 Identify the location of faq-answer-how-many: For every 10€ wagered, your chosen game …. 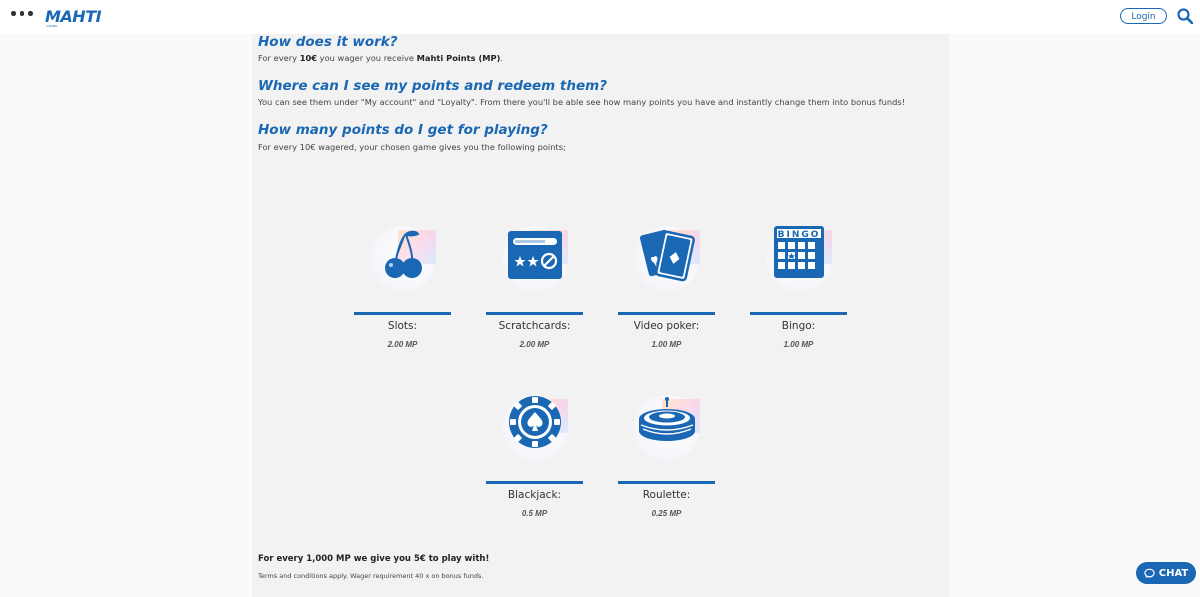
(412, 147).